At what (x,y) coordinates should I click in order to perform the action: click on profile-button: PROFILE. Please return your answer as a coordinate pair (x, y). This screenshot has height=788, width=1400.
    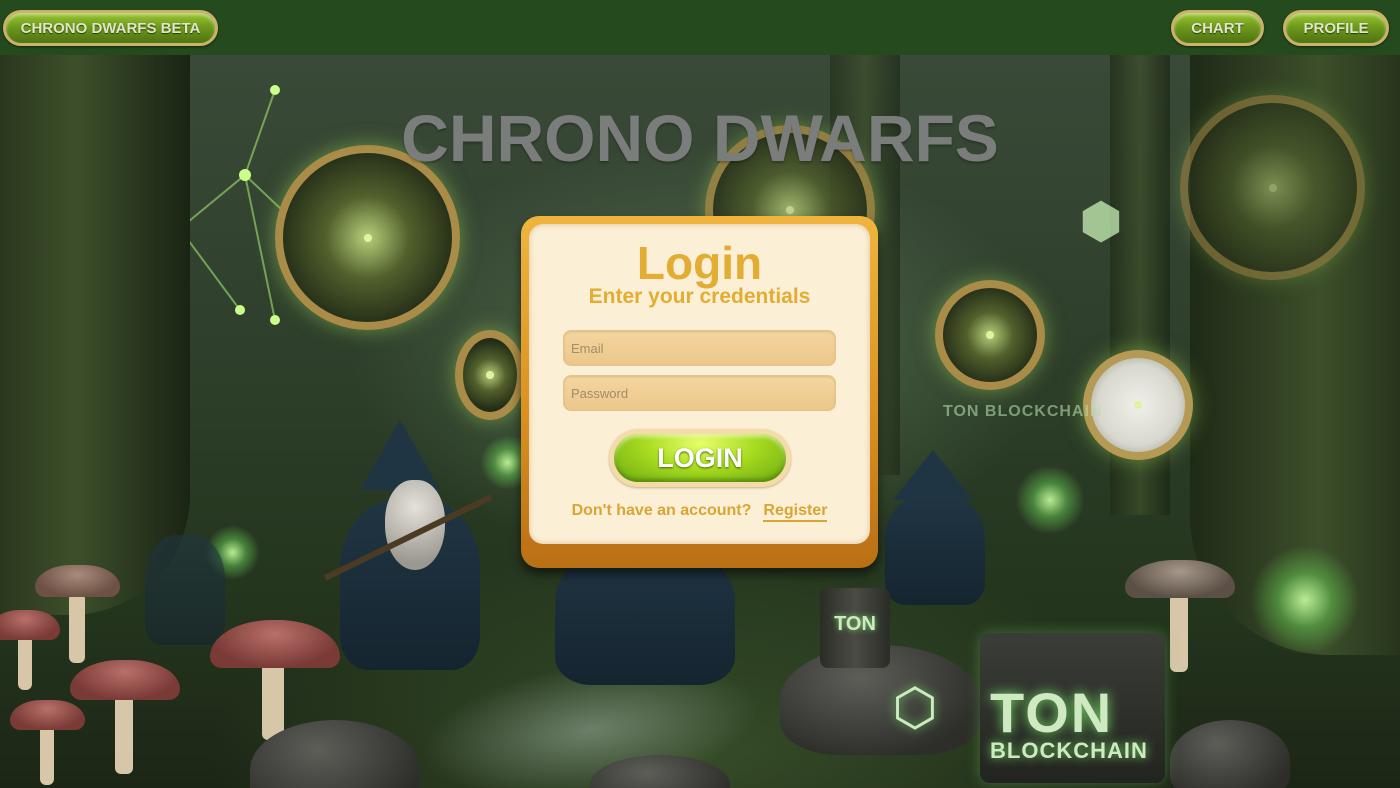
    Looking at the image, I should click on (1336, 28).